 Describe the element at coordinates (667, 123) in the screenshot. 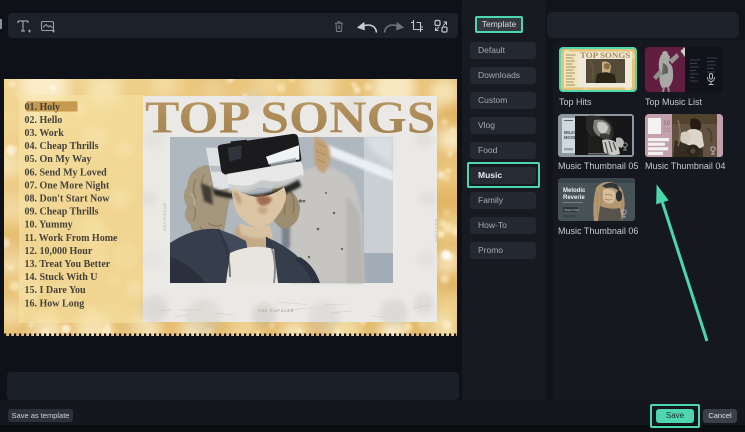

I see `svg-text: 10` at that location.